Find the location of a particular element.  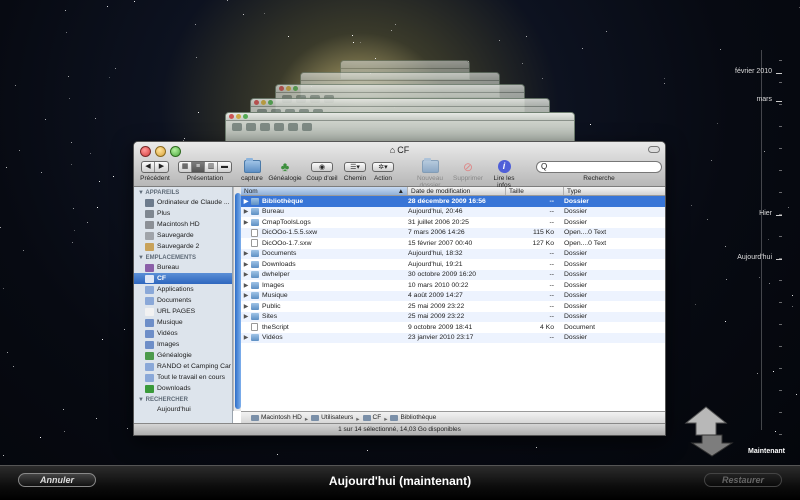

new-folder-button: Nouveau dossier is located at coordinates (430, 173).